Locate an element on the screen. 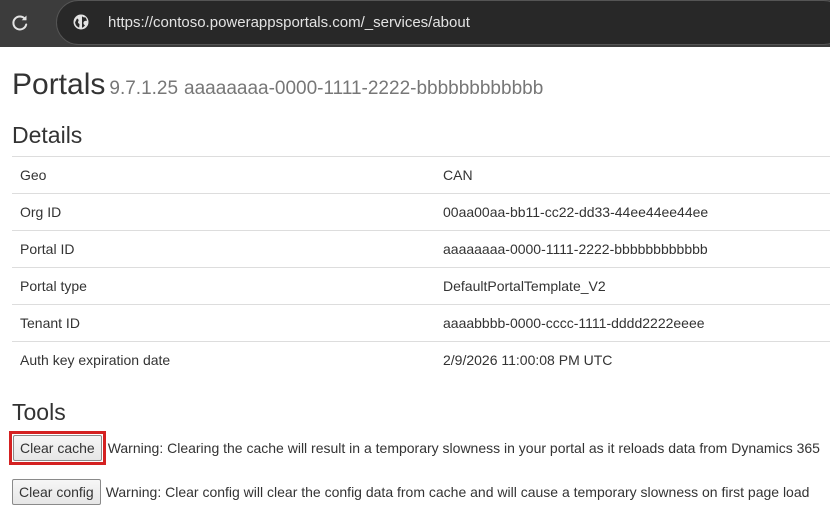 The image size is (830, 525). detail-key: Portal type is located at coordinates (223, 286).